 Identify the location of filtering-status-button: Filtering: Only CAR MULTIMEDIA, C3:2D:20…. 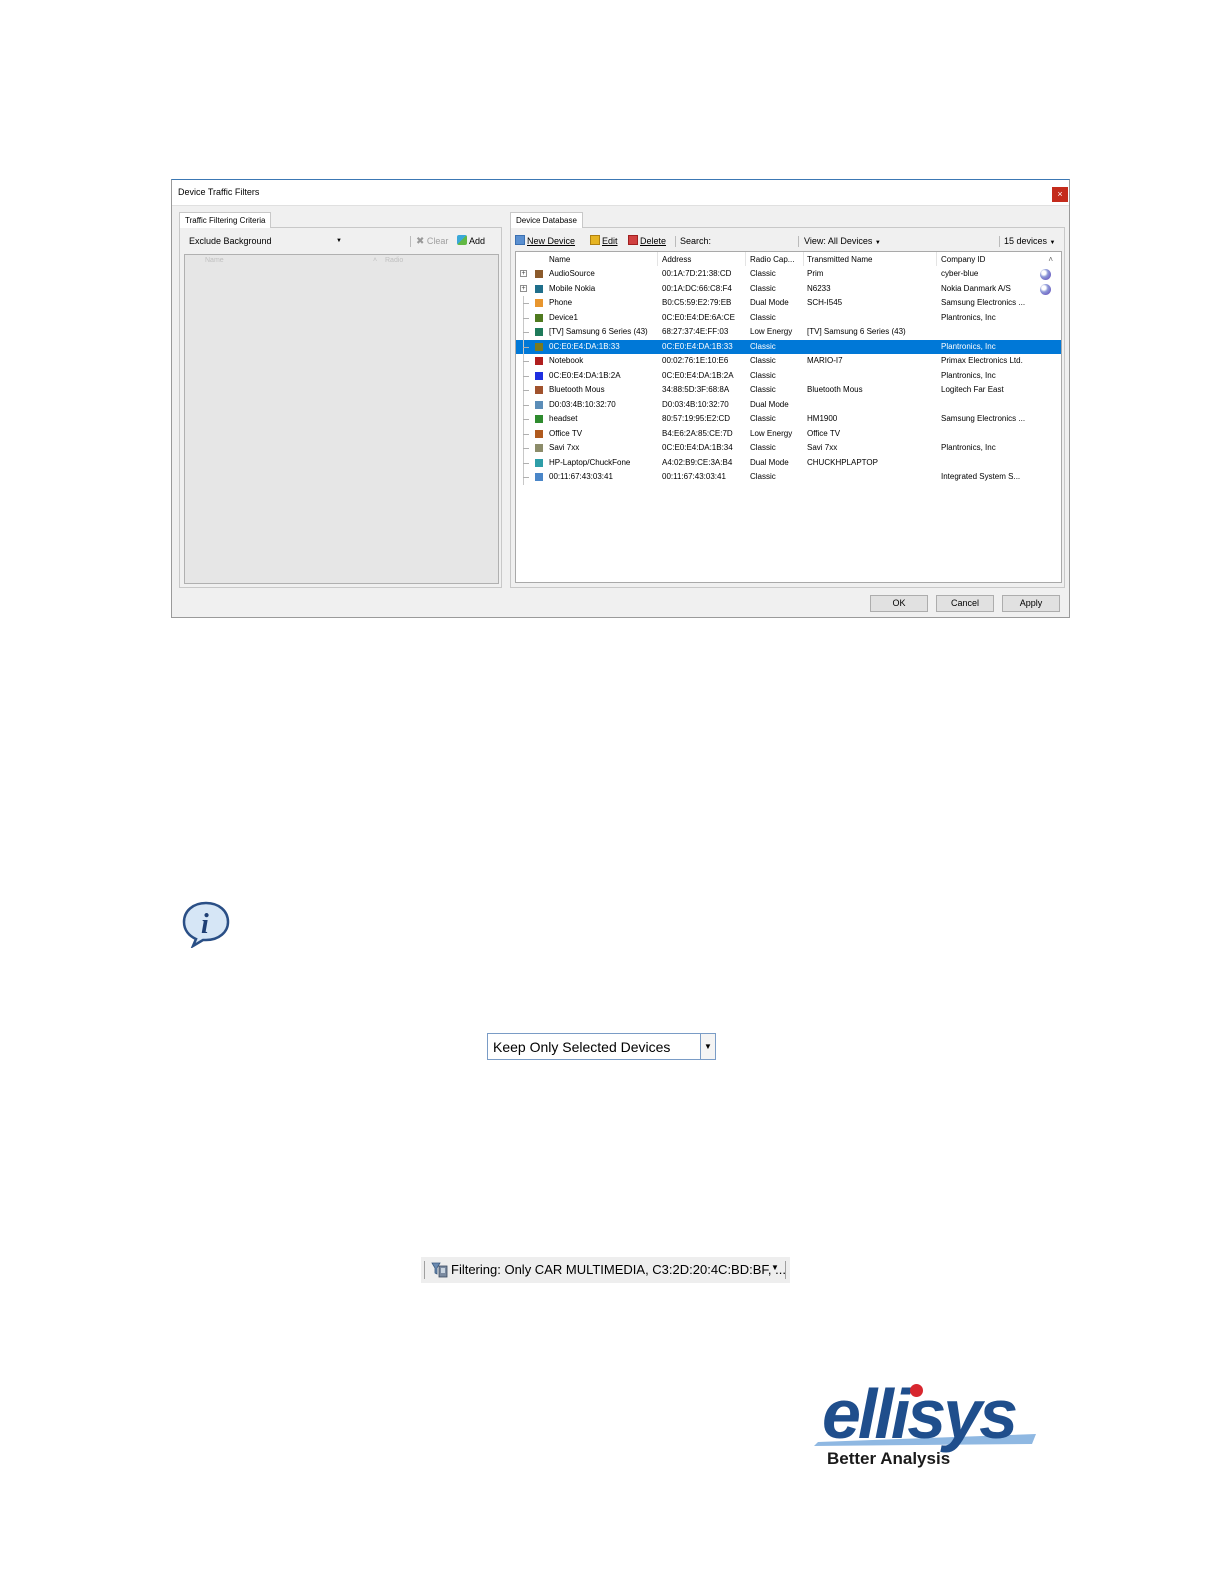
(605, 1270).